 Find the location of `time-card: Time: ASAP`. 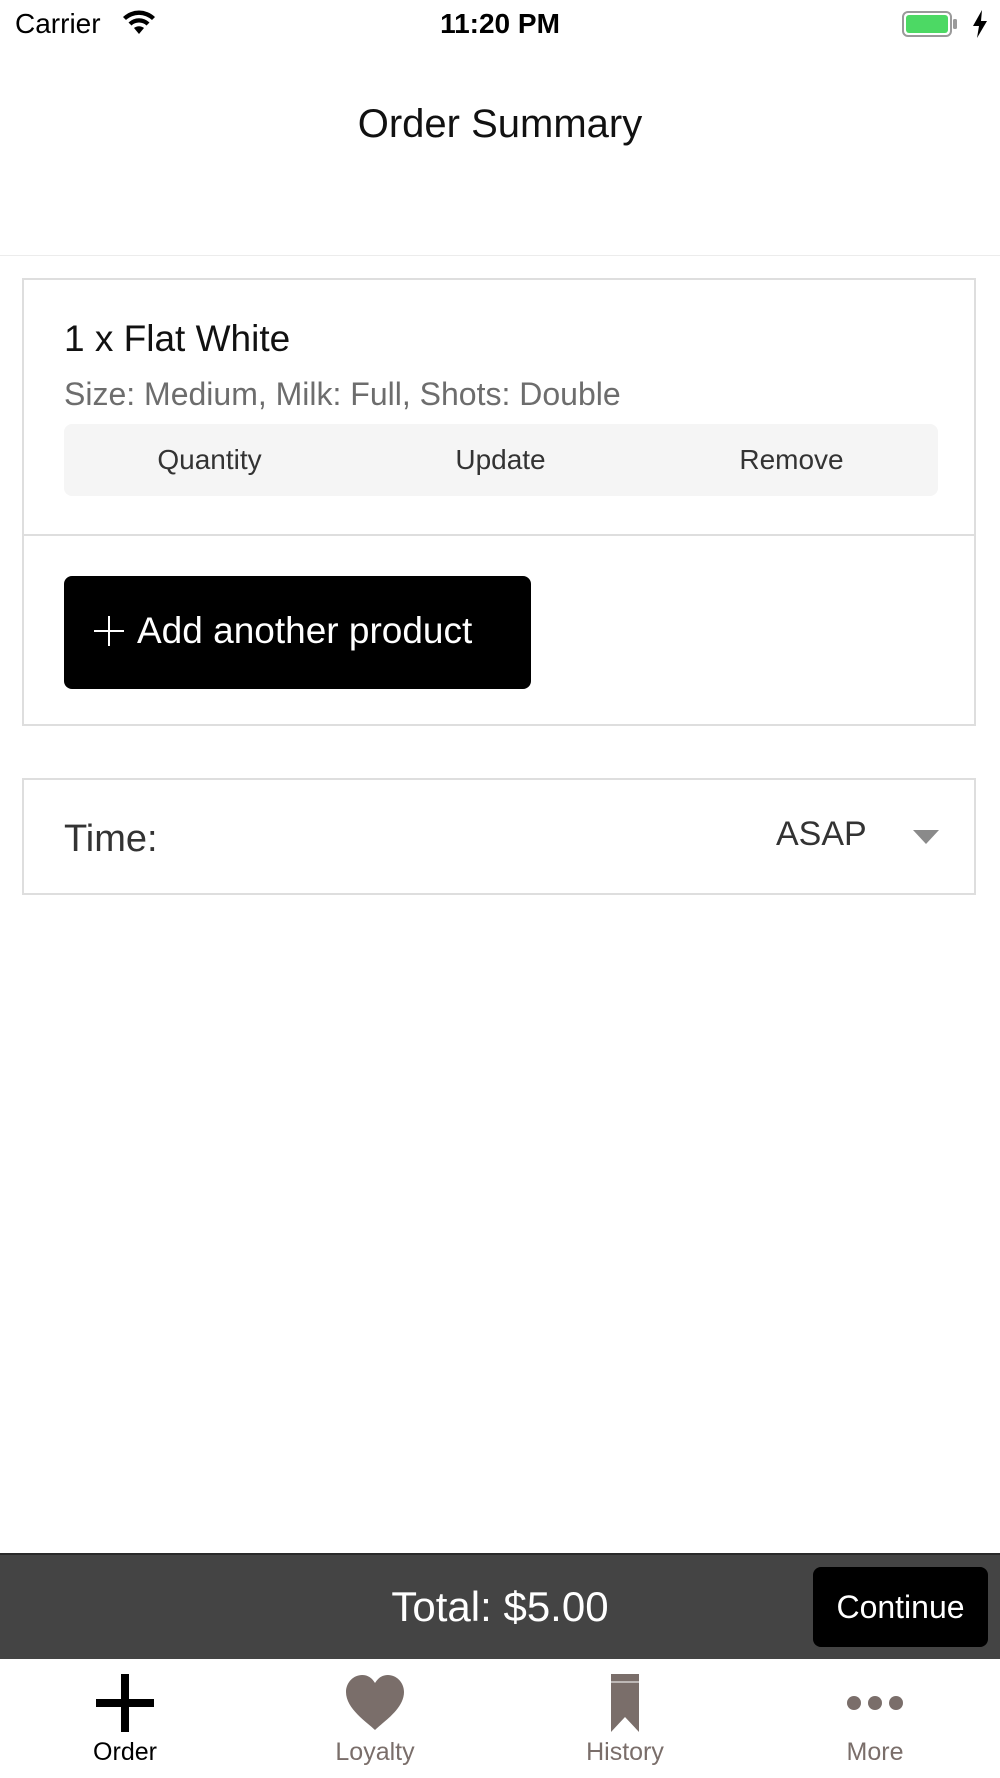

time-card: Time: ASAP is located at coordinates (499, 836).